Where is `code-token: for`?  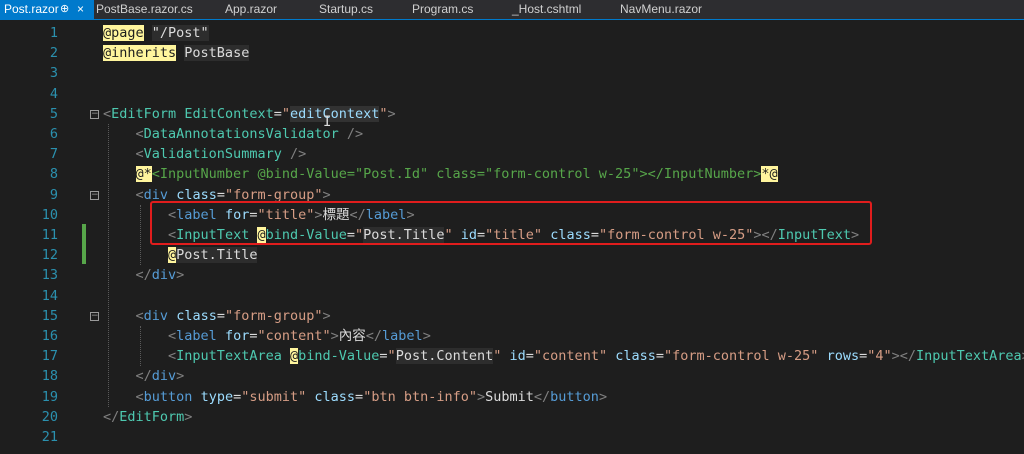
code-token: for is located at coordinates (237, 336).